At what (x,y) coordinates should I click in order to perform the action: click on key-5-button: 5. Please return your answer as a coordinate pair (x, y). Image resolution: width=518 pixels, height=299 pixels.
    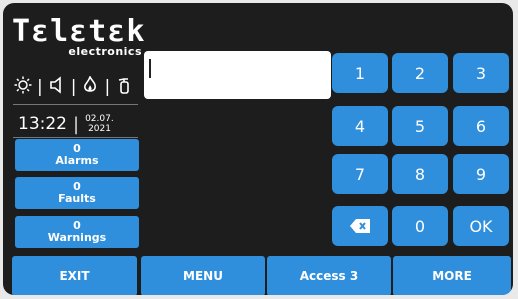
    Looking at the image, I should click on (420, 126).